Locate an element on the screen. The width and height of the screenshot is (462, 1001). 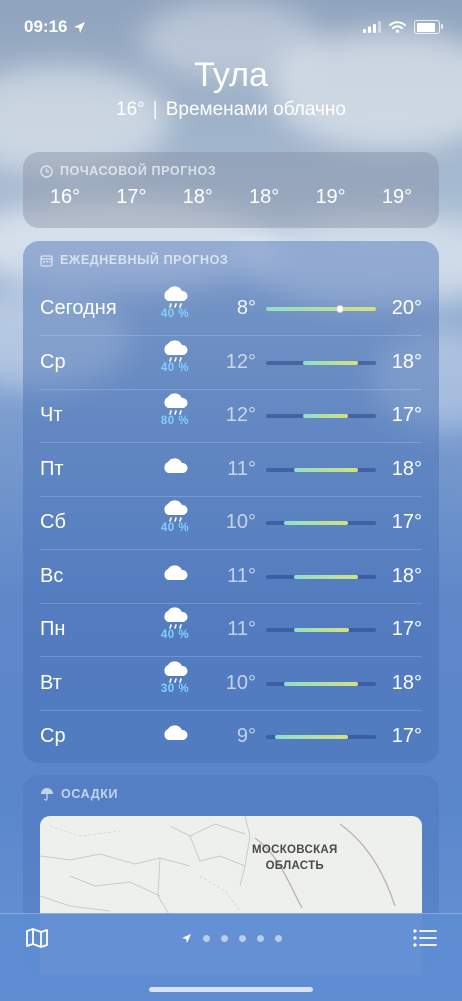
hourly-title: ПОЧАСОВОЙ ПРОГНОЗ is located at coordinates (128, 171).